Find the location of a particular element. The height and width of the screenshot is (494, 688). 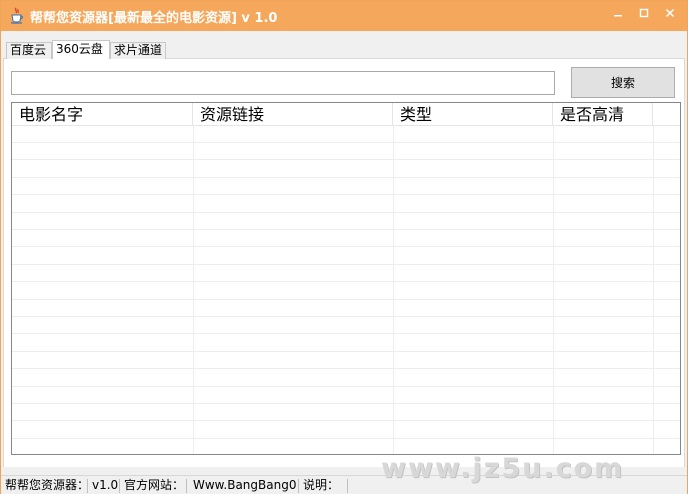

status-site-label: 官方网站： is located at coordinates (154, 485).